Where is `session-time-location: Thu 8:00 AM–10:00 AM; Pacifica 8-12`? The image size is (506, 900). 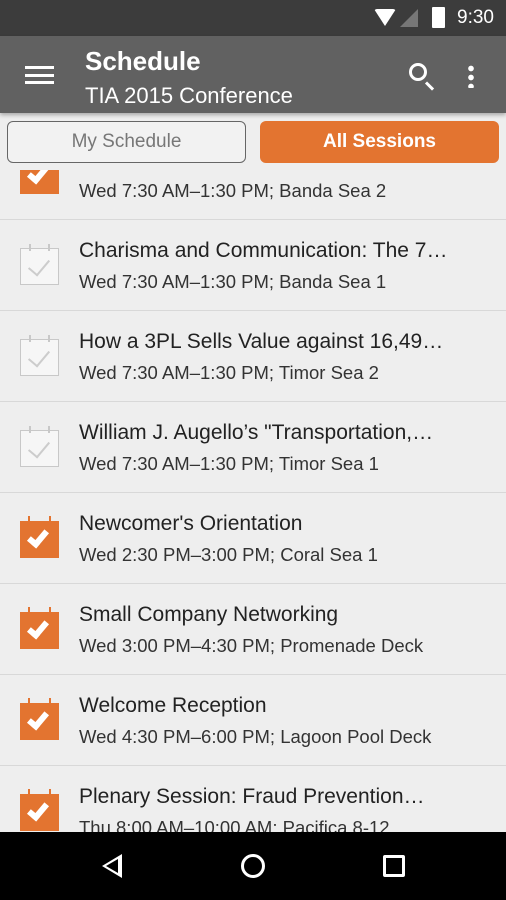
session-time-location: Thu 8:00 AM–10:00 AM; Pacifica 8-12 is located at coordinates (234, 824).